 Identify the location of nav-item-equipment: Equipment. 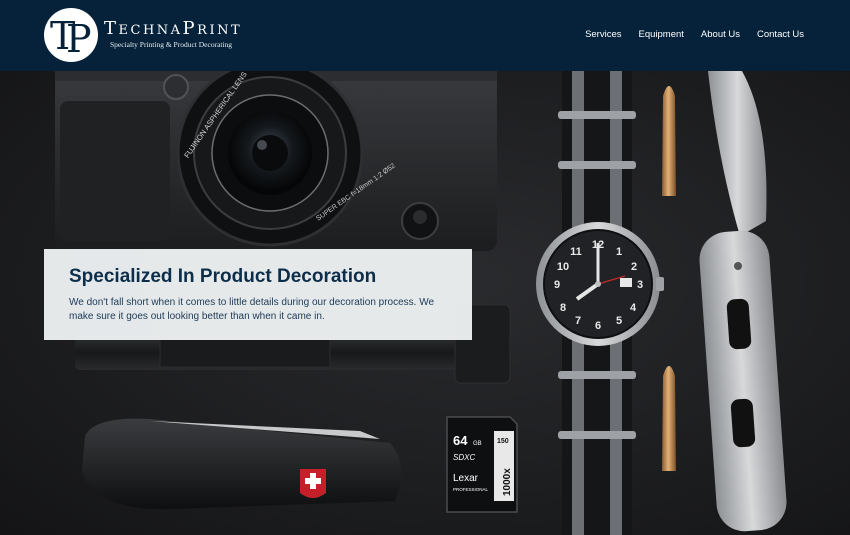
(661, 34).